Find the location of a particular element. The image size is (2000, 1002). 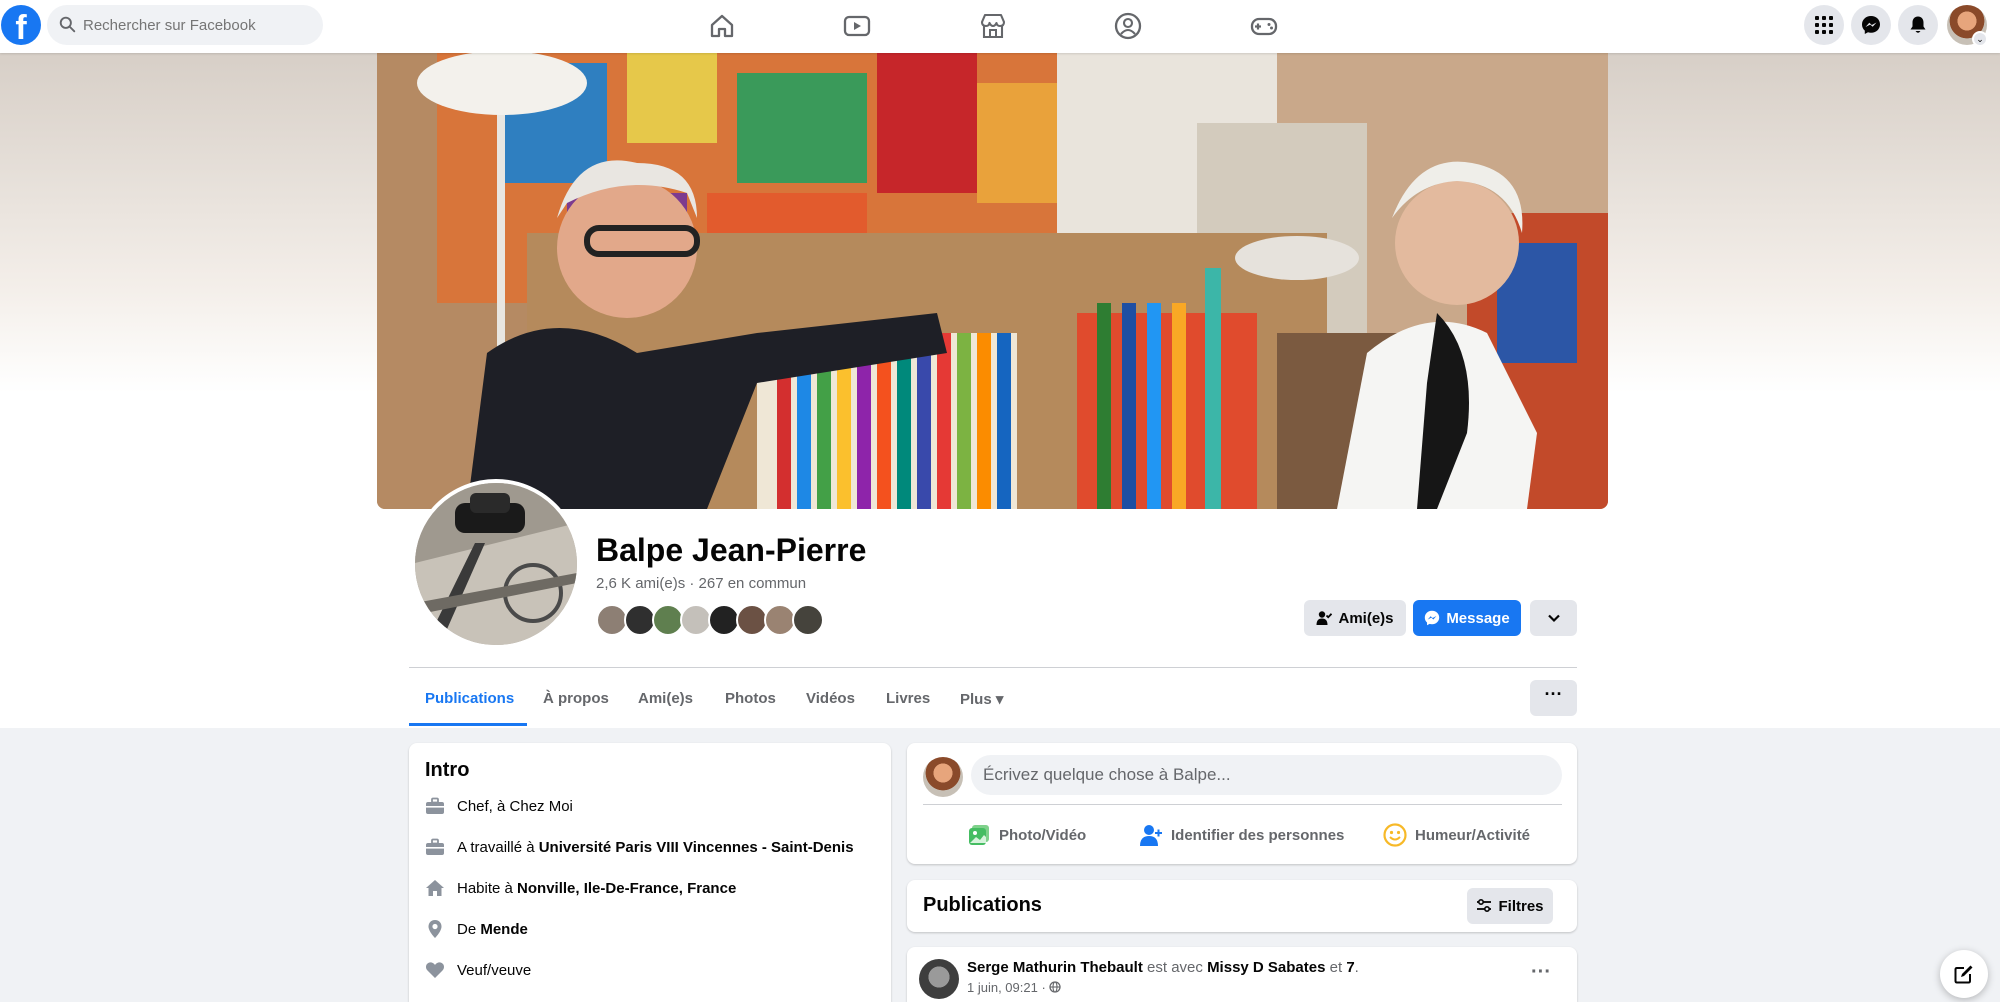

search-icon is located at coordinates (67, 24).